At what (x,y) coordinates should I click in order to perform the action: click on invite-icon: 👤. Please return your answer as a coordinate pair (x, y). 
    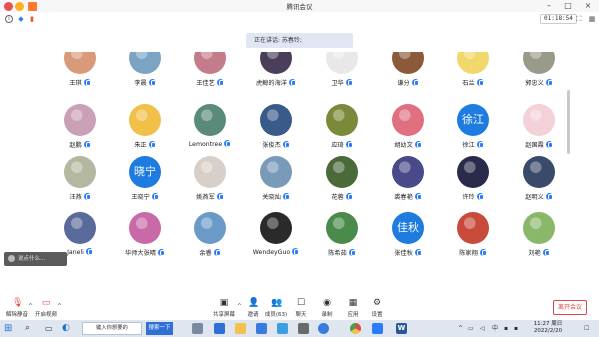
    Looking at the image, I should click on (254, 303).